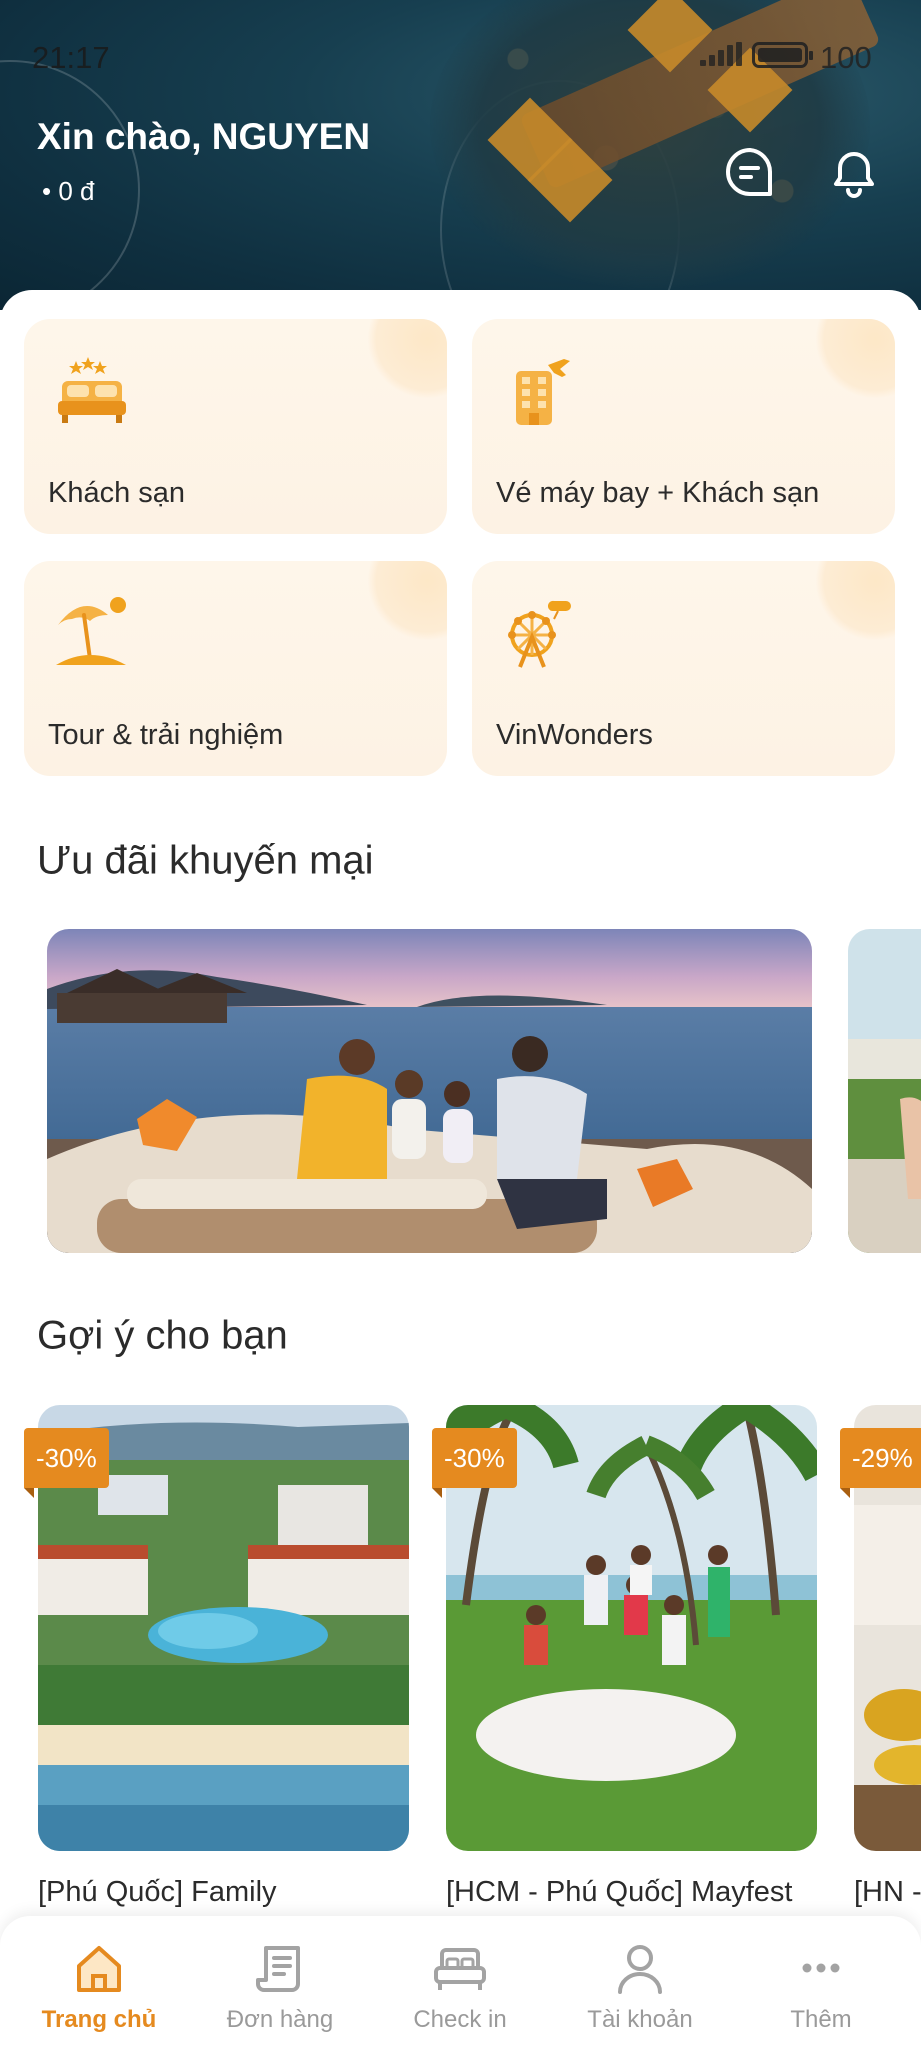  I want to click on discount-badge: -29%, so click(880, 1463).